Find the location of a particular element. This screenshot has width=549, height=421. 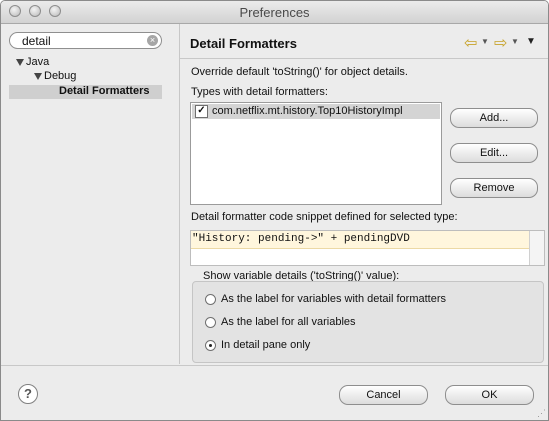

types-label: Types with detail formatters: is located at coordinates (259, 92).